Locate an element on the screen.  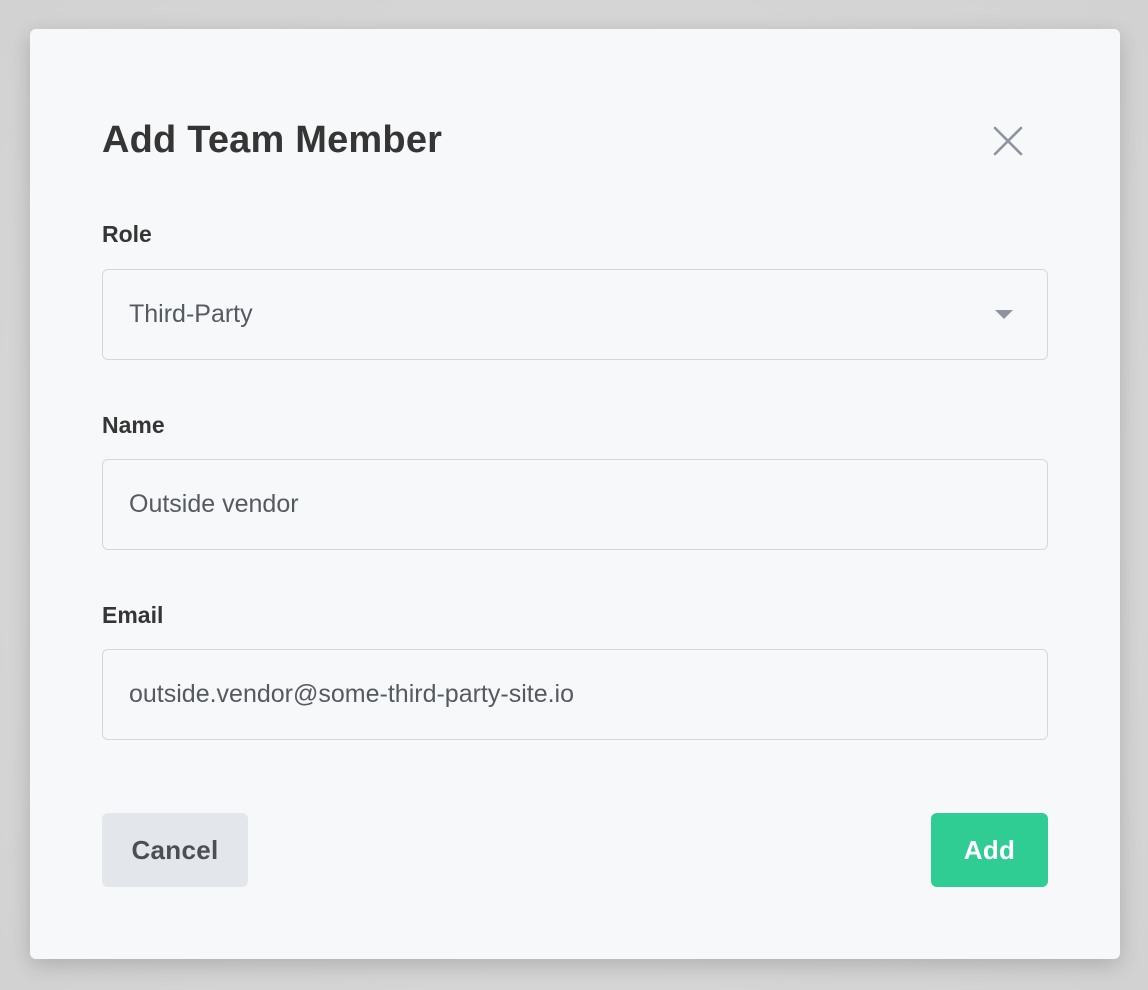
add-button: Add is located at coordinates (989, 850).